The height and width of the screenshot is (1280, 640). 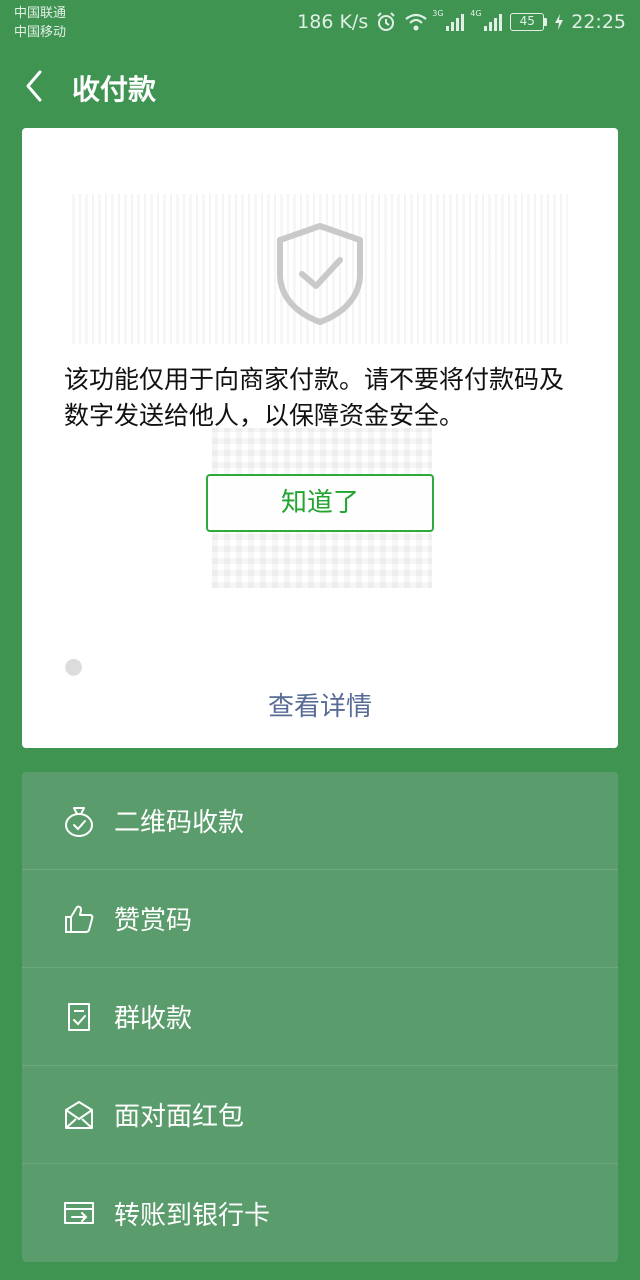 I want to click on charging-icon, so click(x=559, y=22).